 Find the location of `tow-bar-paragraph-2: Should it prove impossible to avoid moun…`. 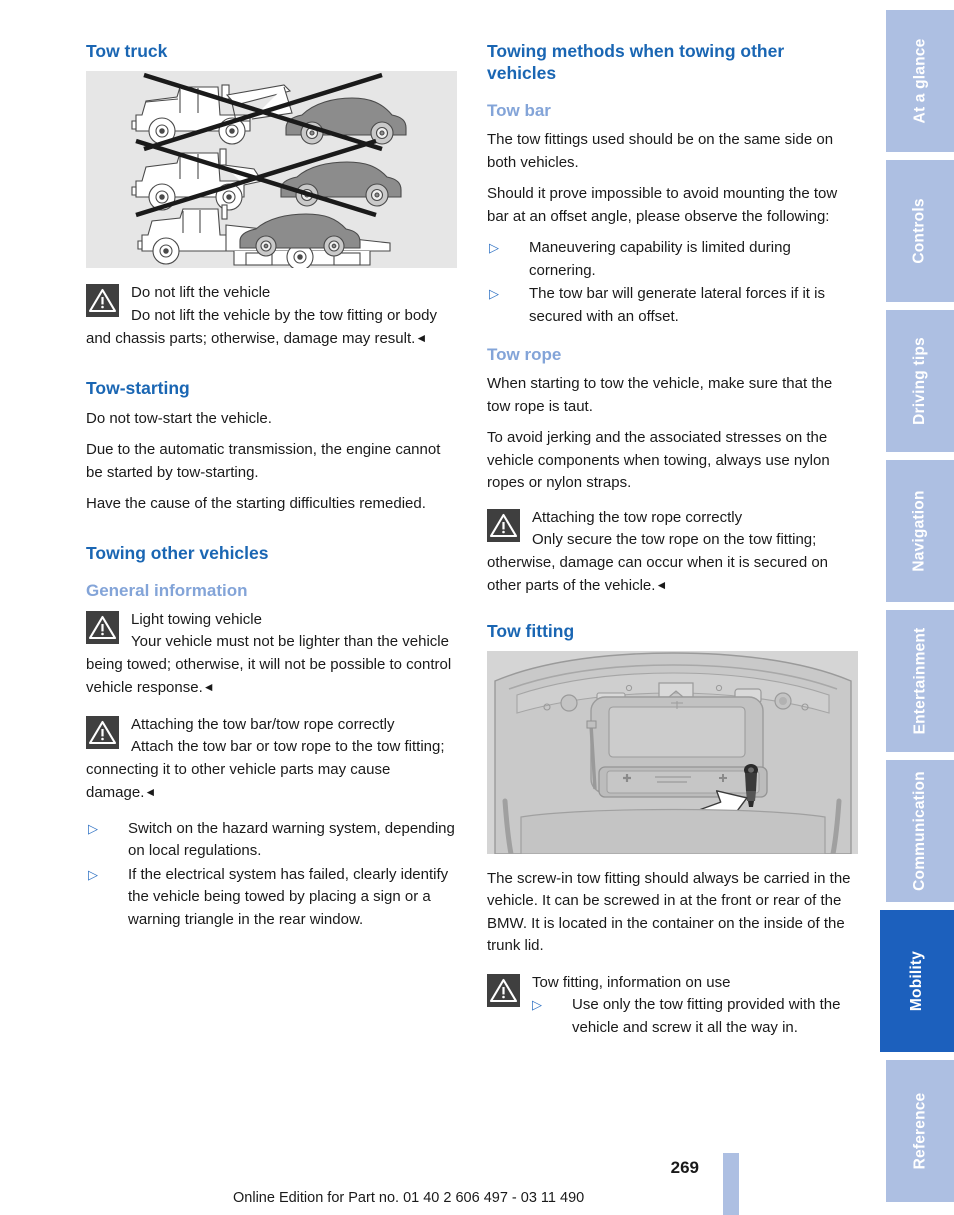

tow-bar-paragraph-2: Should it prove impossible to avoid moun… is located at coordinates (662, 205).